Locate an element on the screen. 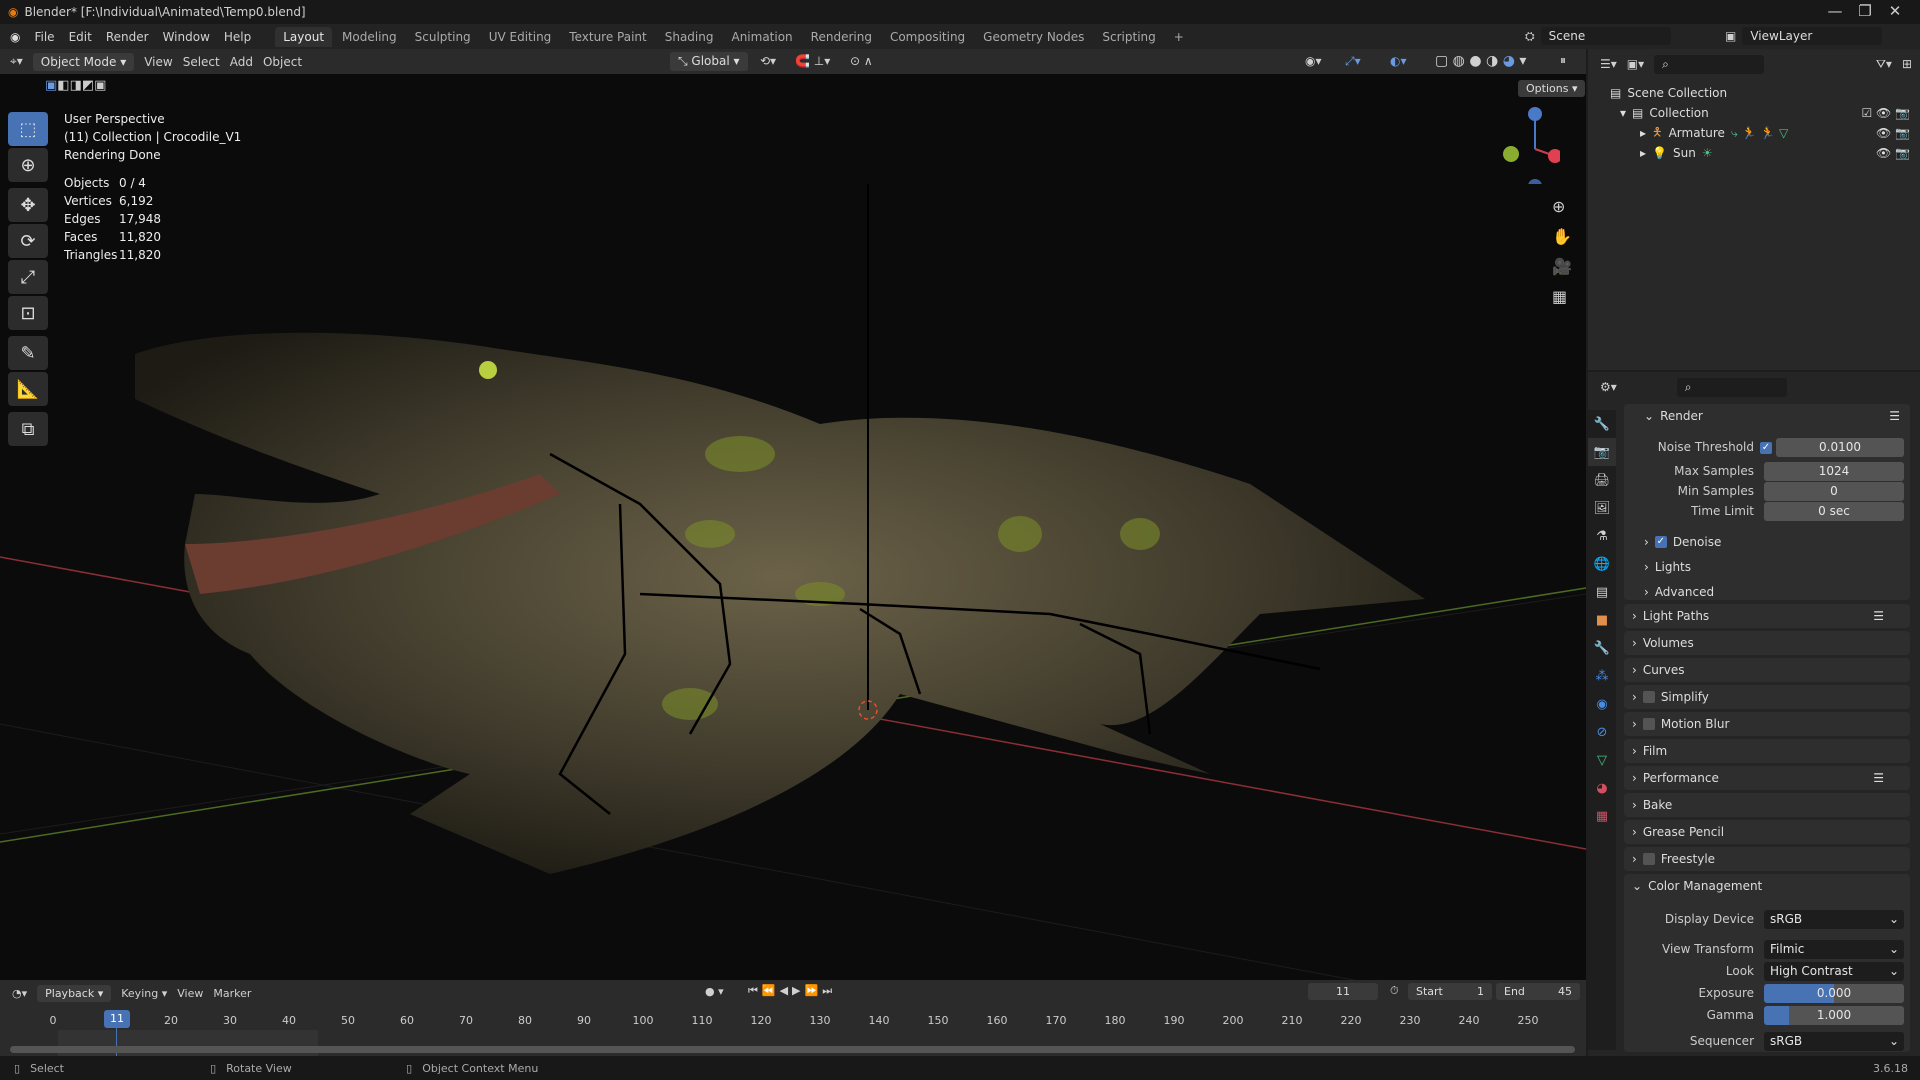 The image size is (1920, 1080). view-layer-name-field: ViewLayer is located at coordinates (1812, 36).